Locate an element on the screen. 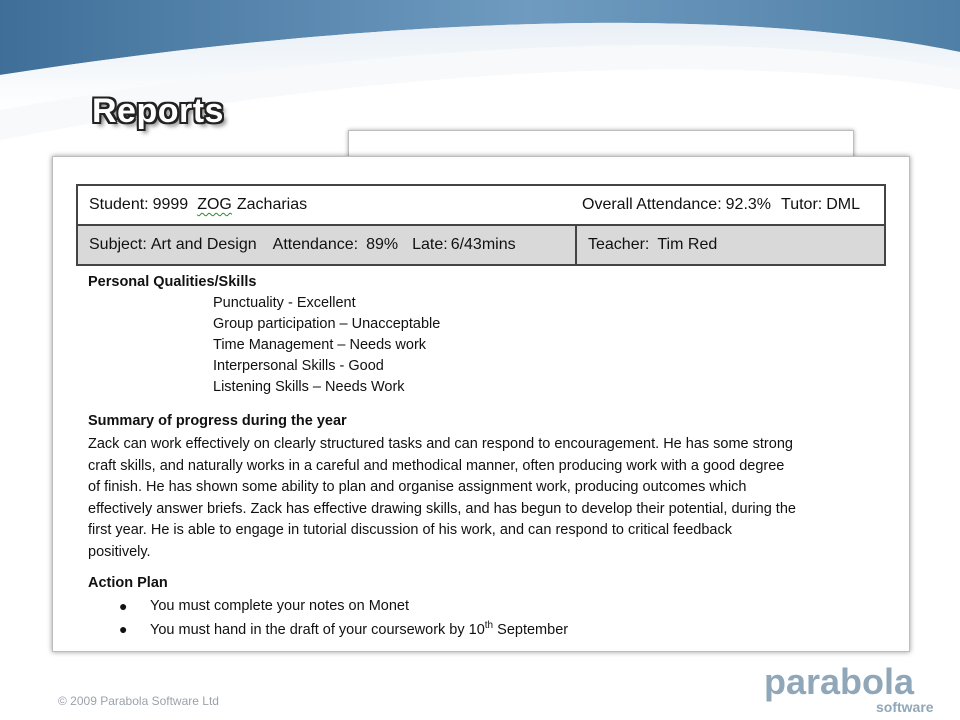 Image resolution: width=960 pixels, height=720 pixels. late-label: Late: is located at coordinates (430, 244).